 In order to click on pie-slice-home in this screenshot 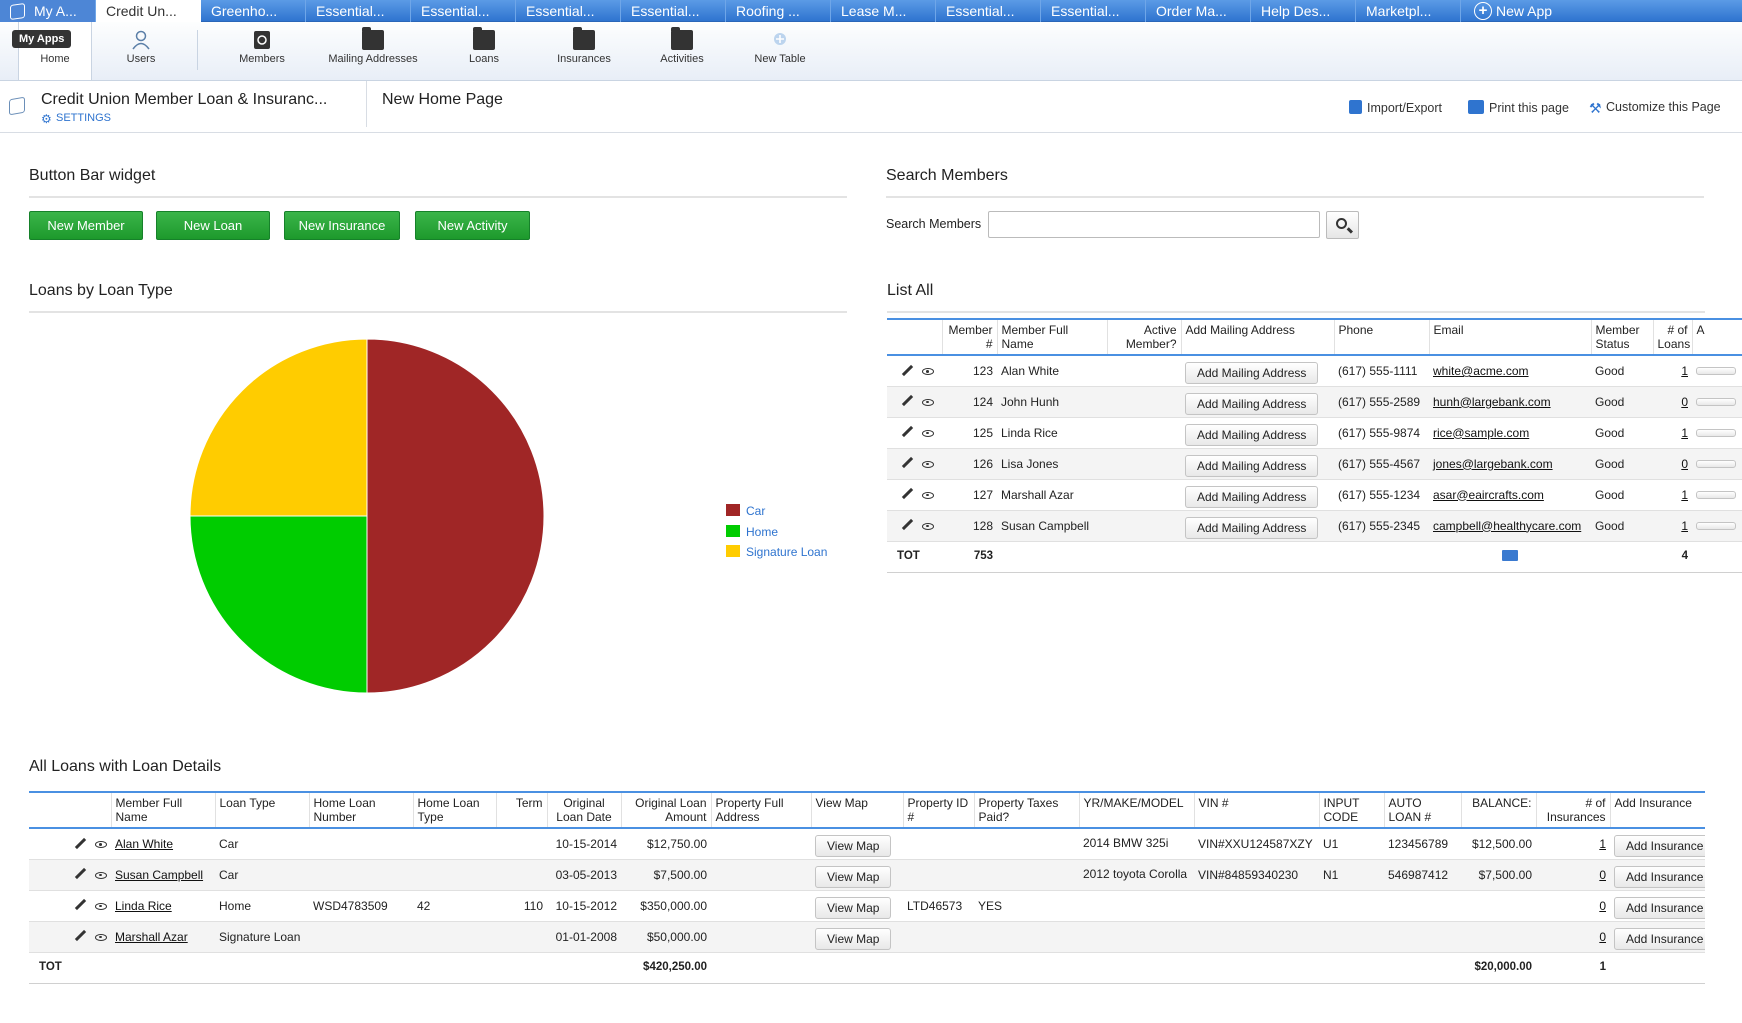, I will do `click(278, 604)`.